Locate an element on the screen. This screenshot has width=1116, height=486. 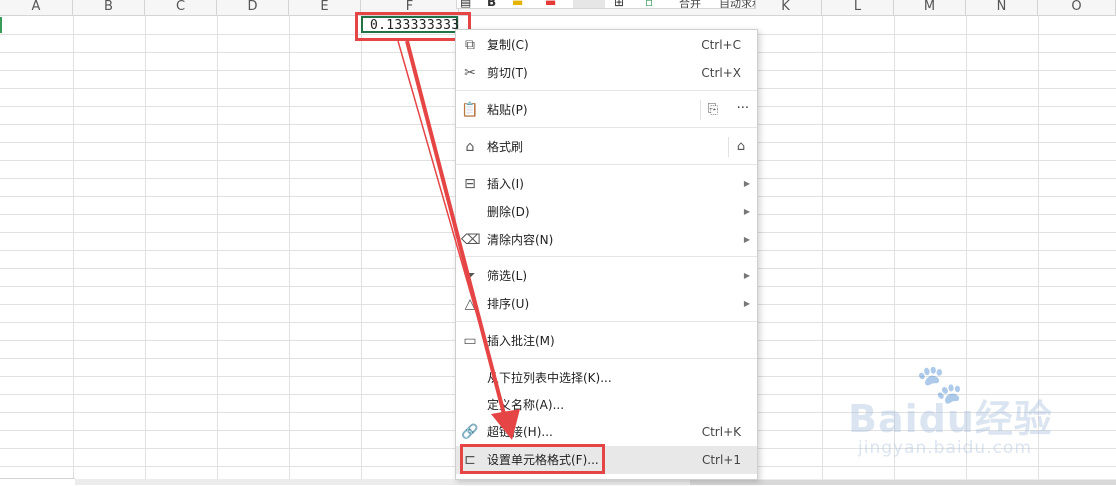
column-header-n: N is located at coordinates (1002, 7).